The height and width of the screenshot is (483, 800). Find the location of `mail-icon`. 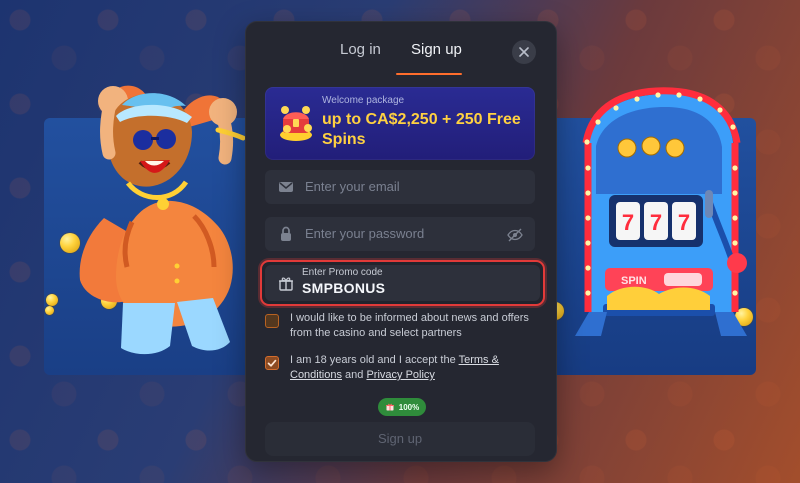

mail-icon is located at coordinates (286, 187).